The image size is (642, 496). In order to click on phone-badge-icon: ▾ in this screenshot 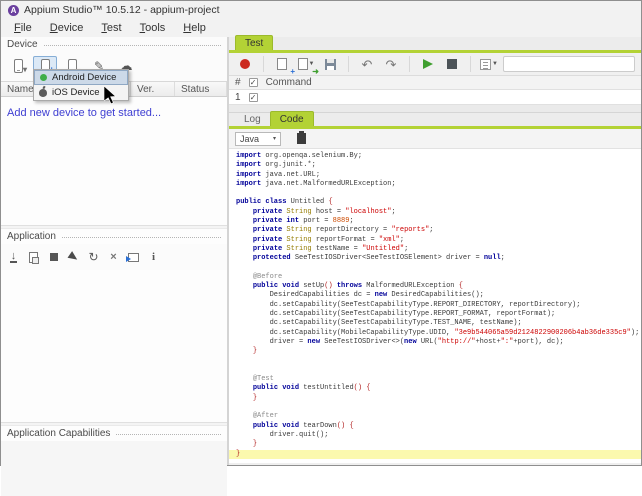, I will do `click(24, 69)`.